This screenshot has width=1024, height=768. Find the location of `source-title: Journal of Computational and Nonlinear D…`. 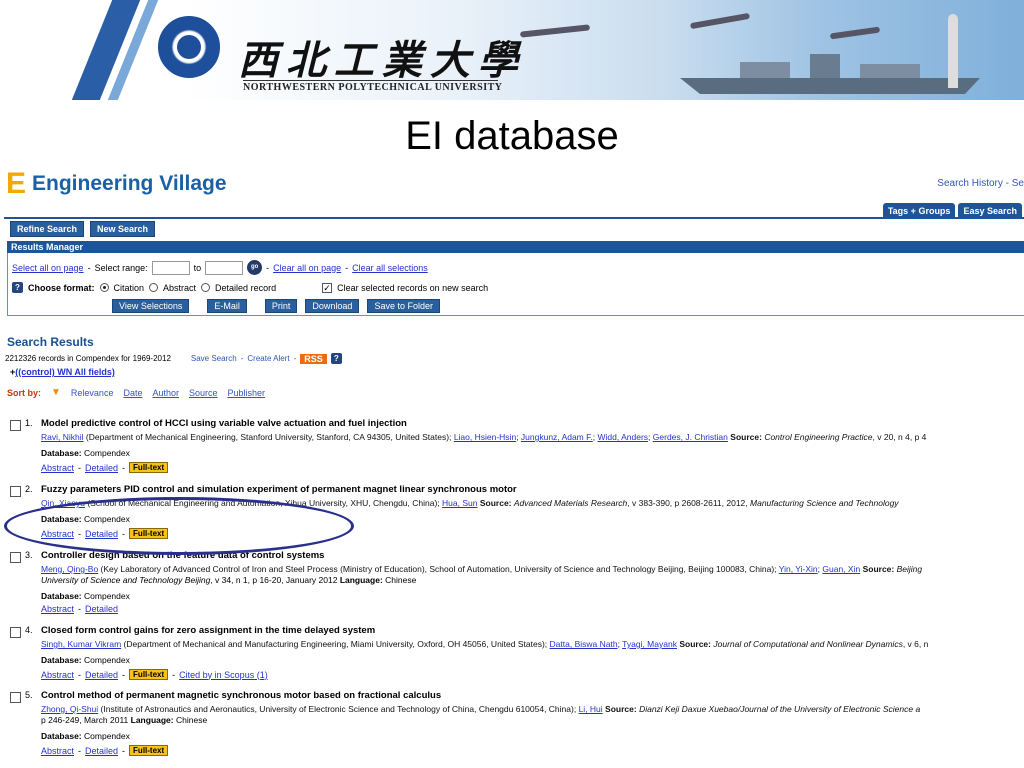

source-title: Journal of Computational and Nonlinear D… is located at coordinates (808, 644).